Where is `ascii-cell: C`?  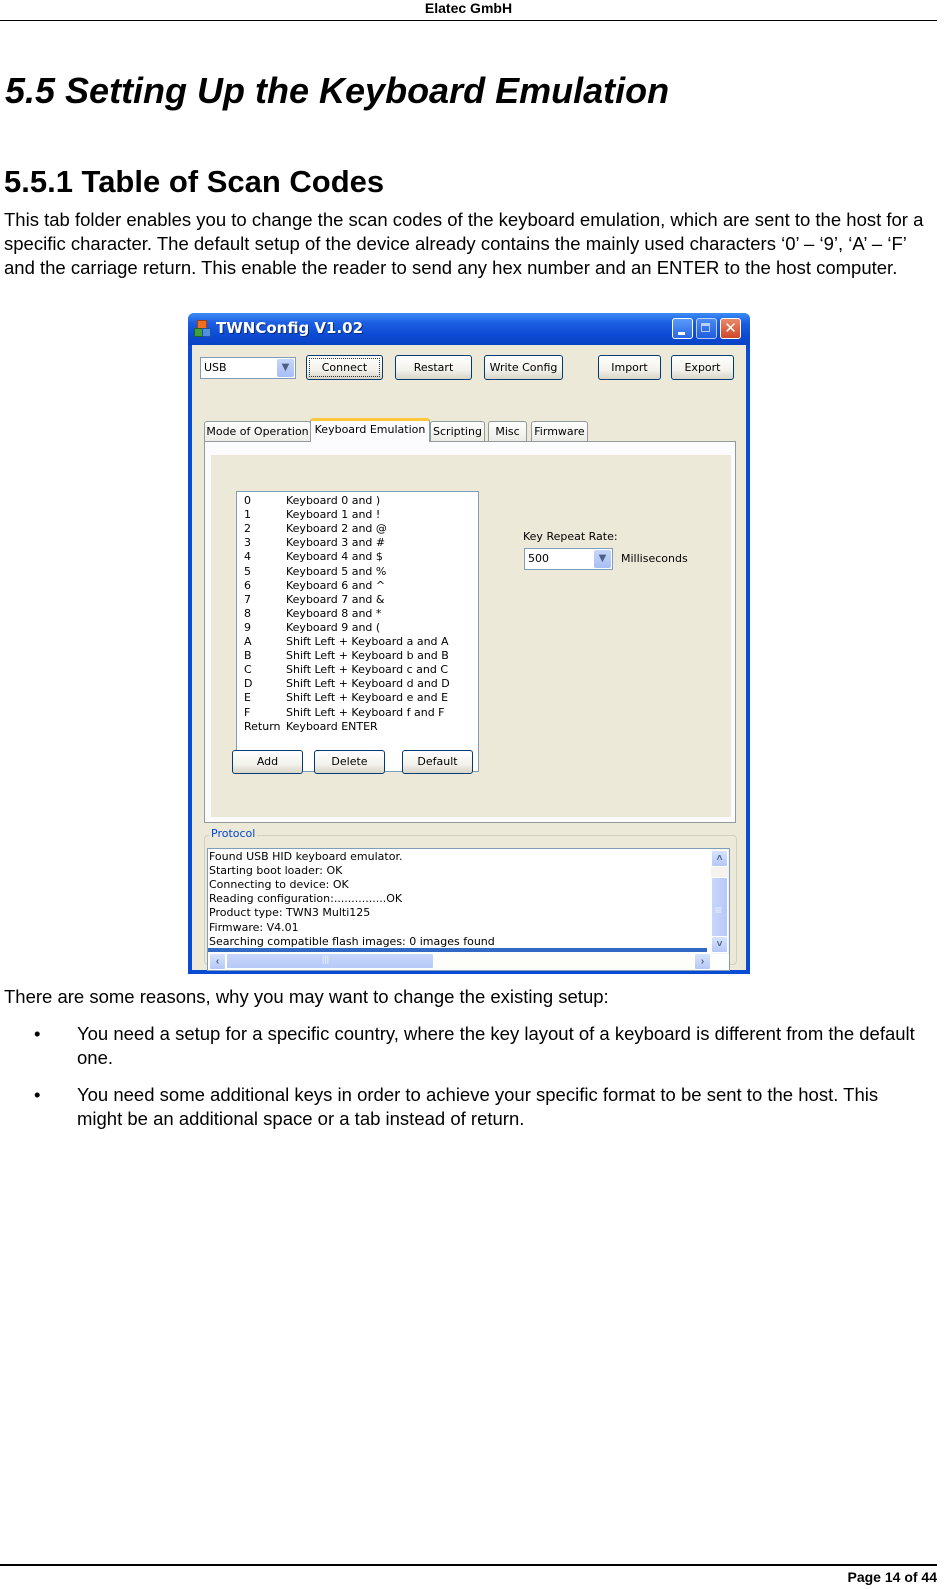 ascii-cell: C is located at coordinates (248, 670).